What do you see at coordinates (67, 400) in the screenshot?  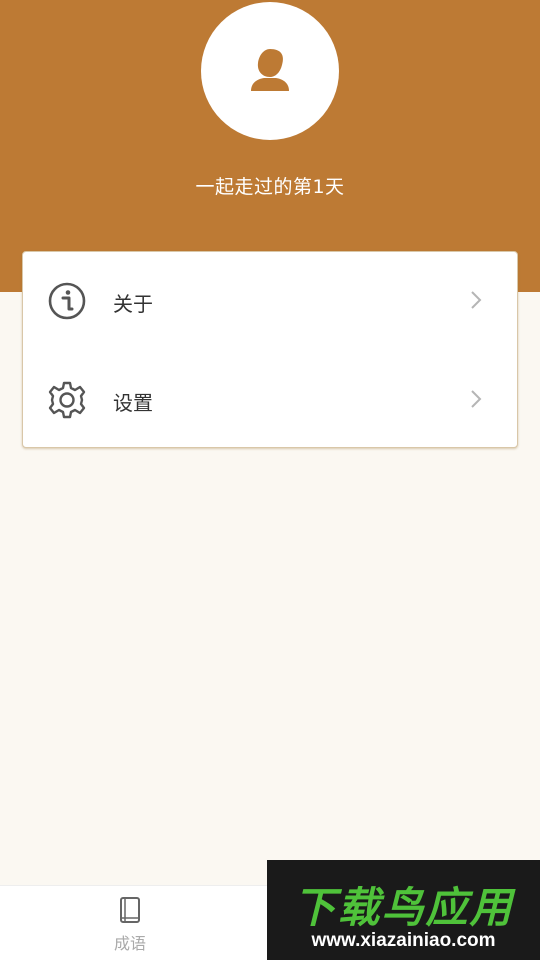 I see `gear-icon` at bounding box center [67, 400].